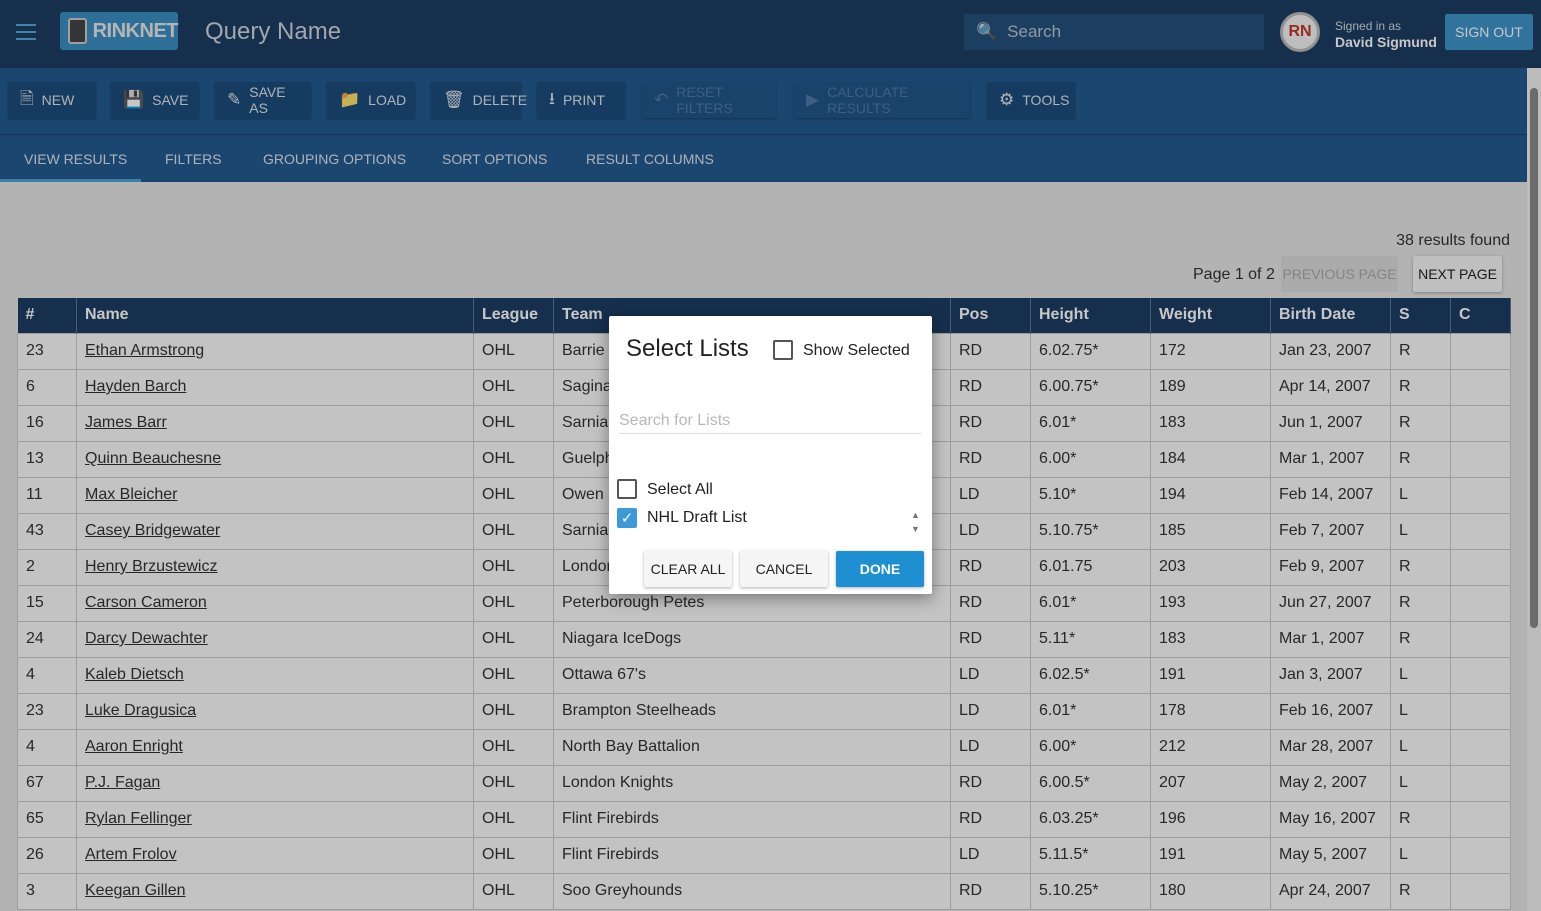 The image size is (1541, 911). What do you see at coordinates (784, 569) in the screenshot?
I see `cancel-button: CANCEL` at bounding box center [784, 569].